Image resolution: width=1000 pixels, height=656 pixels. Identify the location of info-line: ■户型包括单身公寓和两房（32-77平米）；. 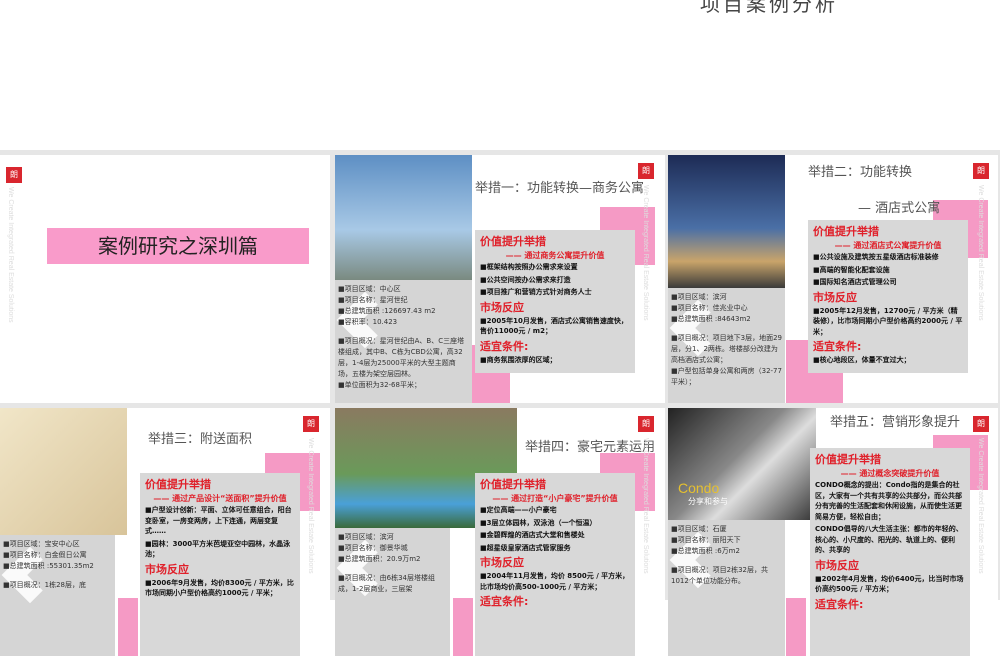
(726, 376).